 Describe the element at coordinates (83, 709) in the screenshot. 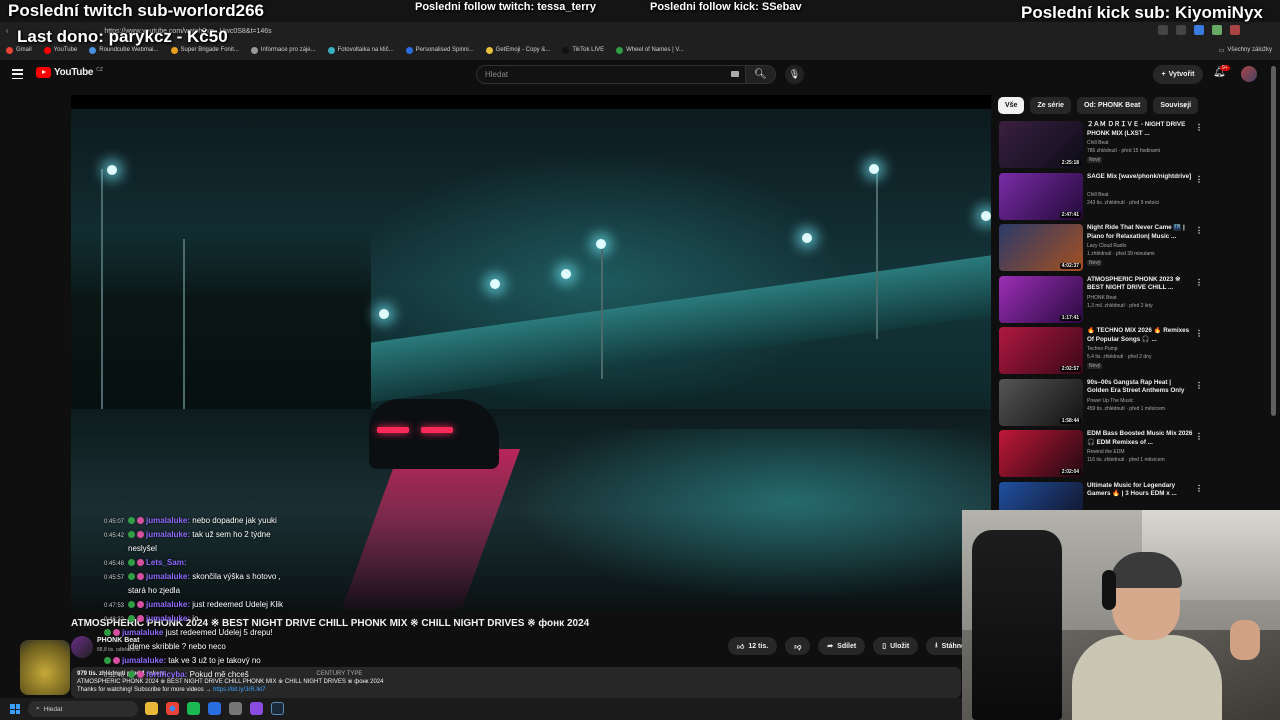

I see `taskbar-search: ⌕ Hledat` at that location.